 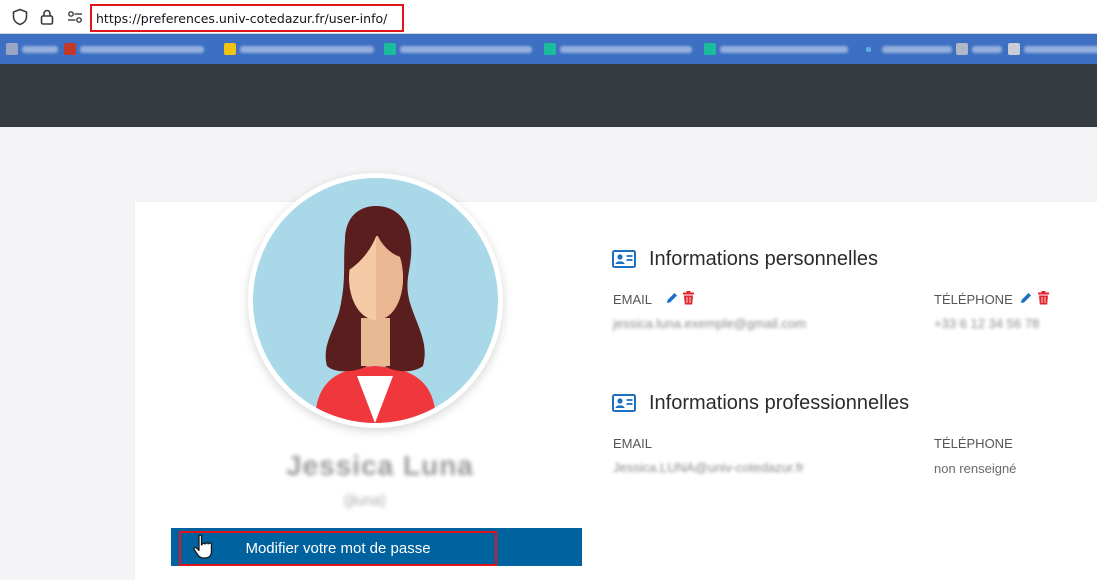 What do you see at coordinates (710, 323) in the screenshot?
I see `personal-email-value: jessica.luna.exemple@gmail.com` at bounding box center [710, 323].